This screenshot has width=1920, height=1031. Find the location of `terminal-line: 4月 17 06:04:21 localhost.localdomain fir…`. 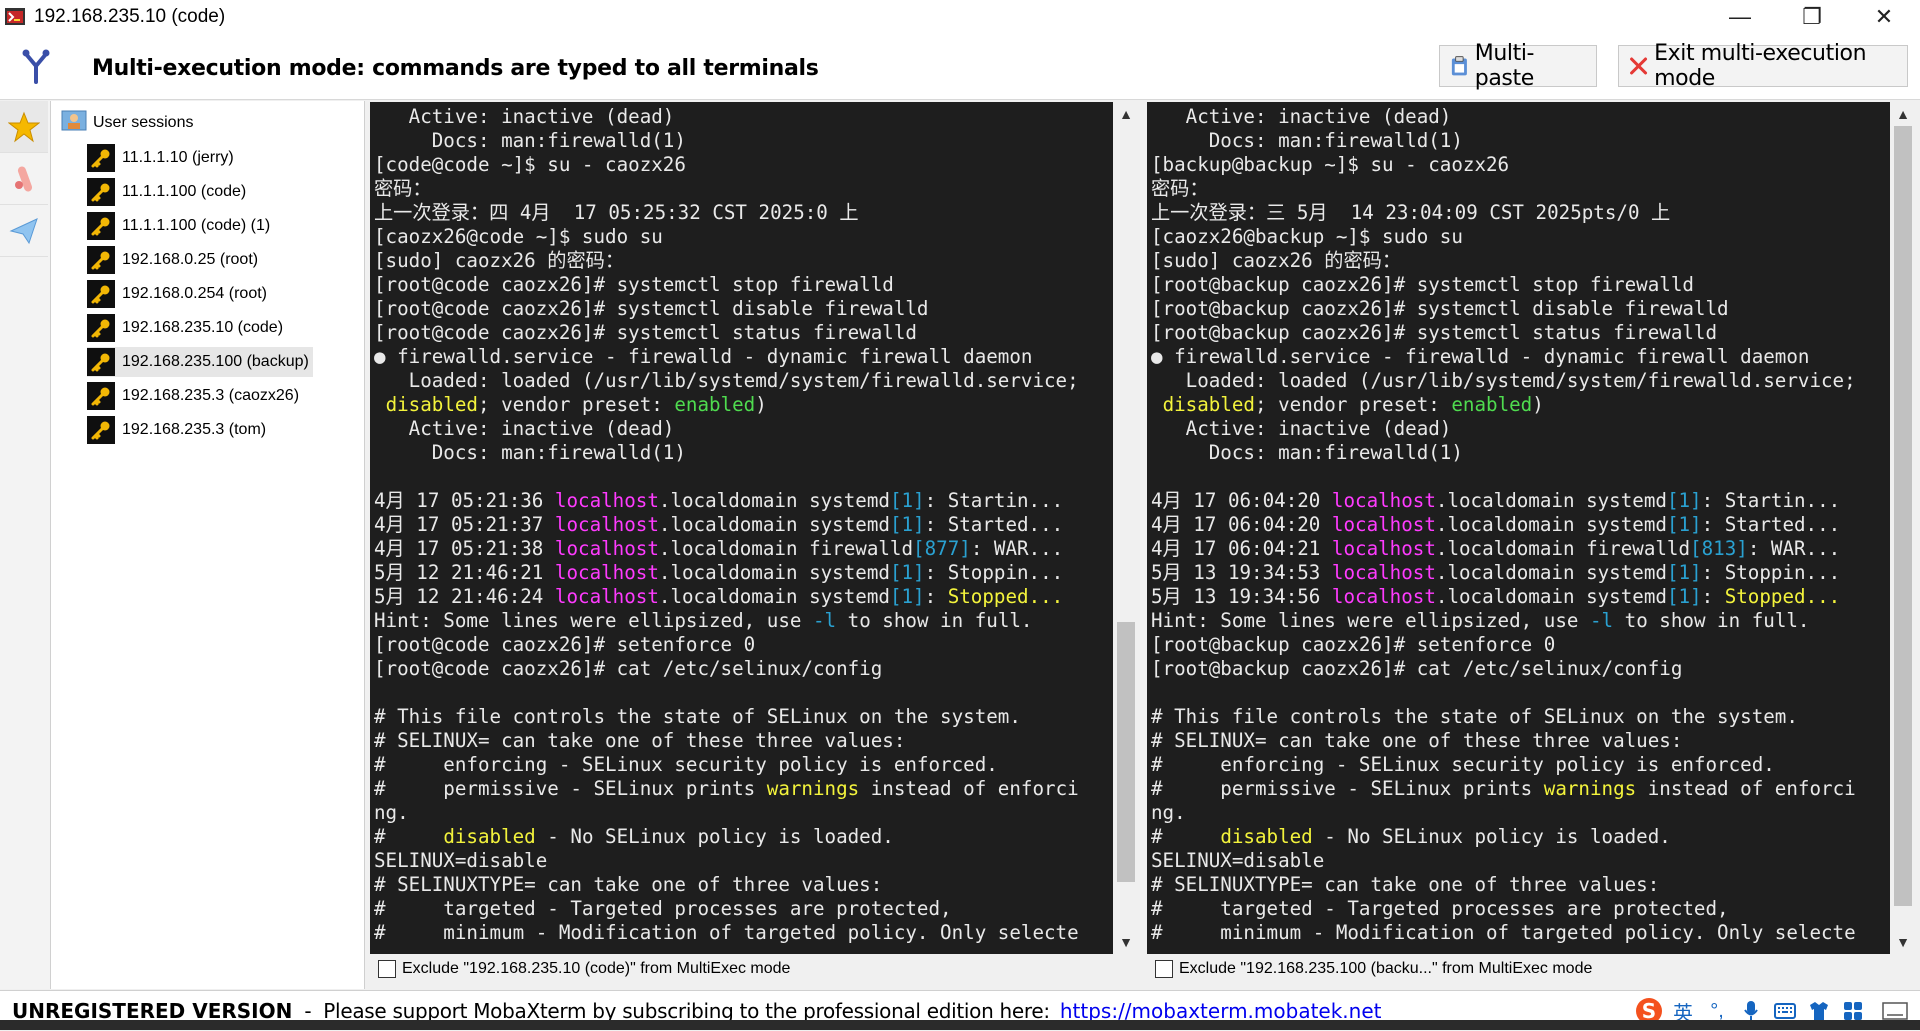

terminal-line: 4月 17 06:04:21 localhost.localdomain fir… is located at coordinates (1520, 549).